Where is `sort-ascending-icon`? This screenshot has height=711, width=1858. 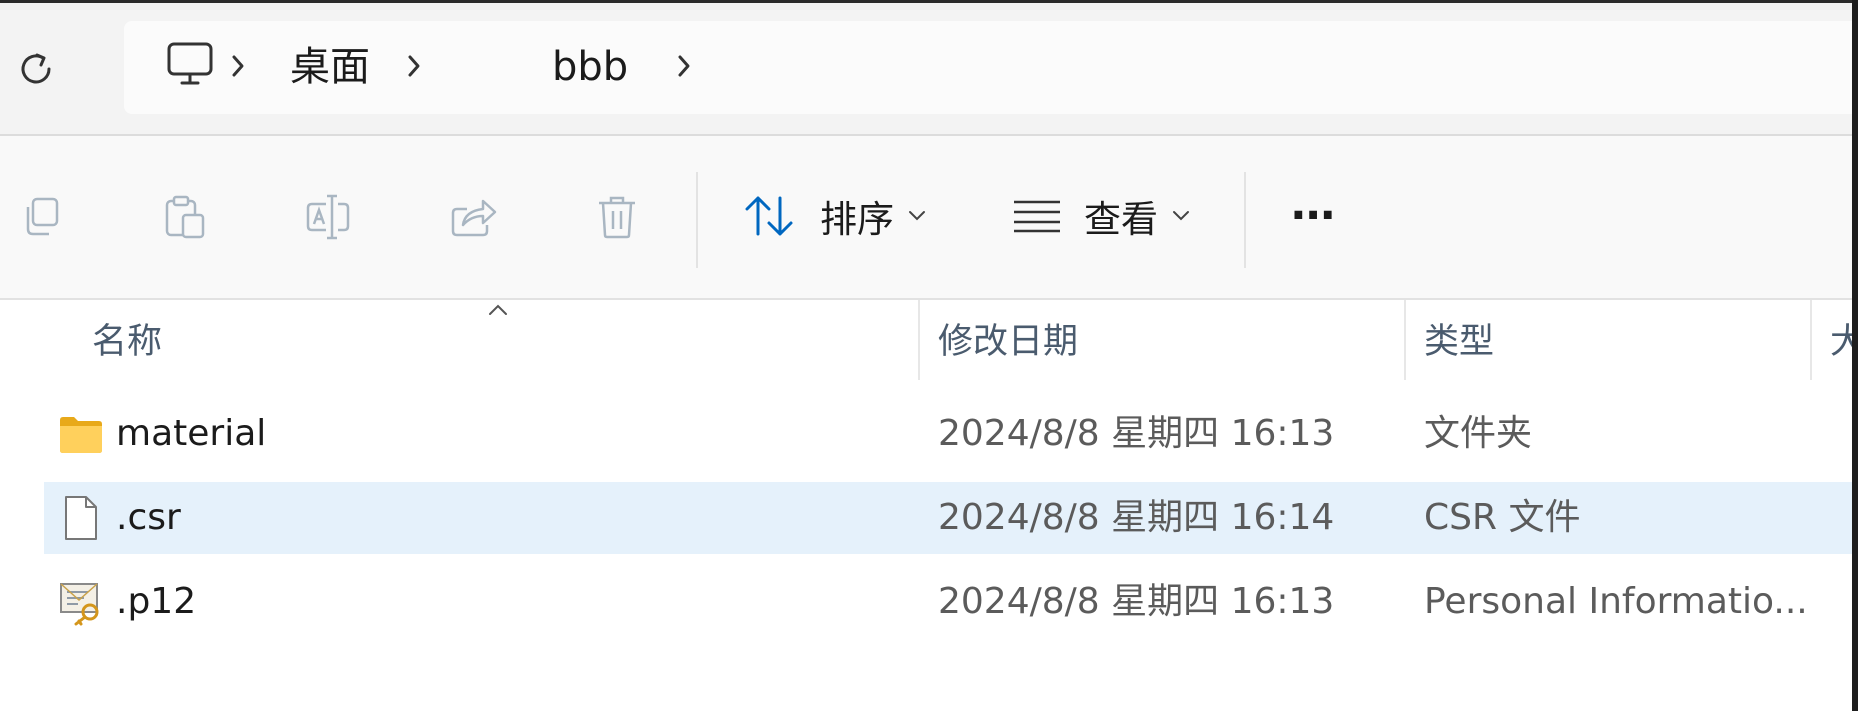
sort-ascending-icon is located at coordinates (498, 309).